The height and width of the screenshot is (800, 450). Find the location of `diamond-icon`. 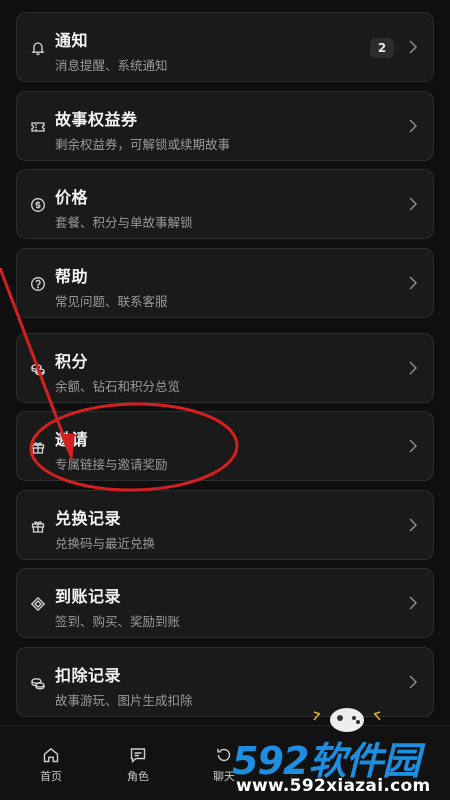

diamond-icon is located at coordinates (38, 604).